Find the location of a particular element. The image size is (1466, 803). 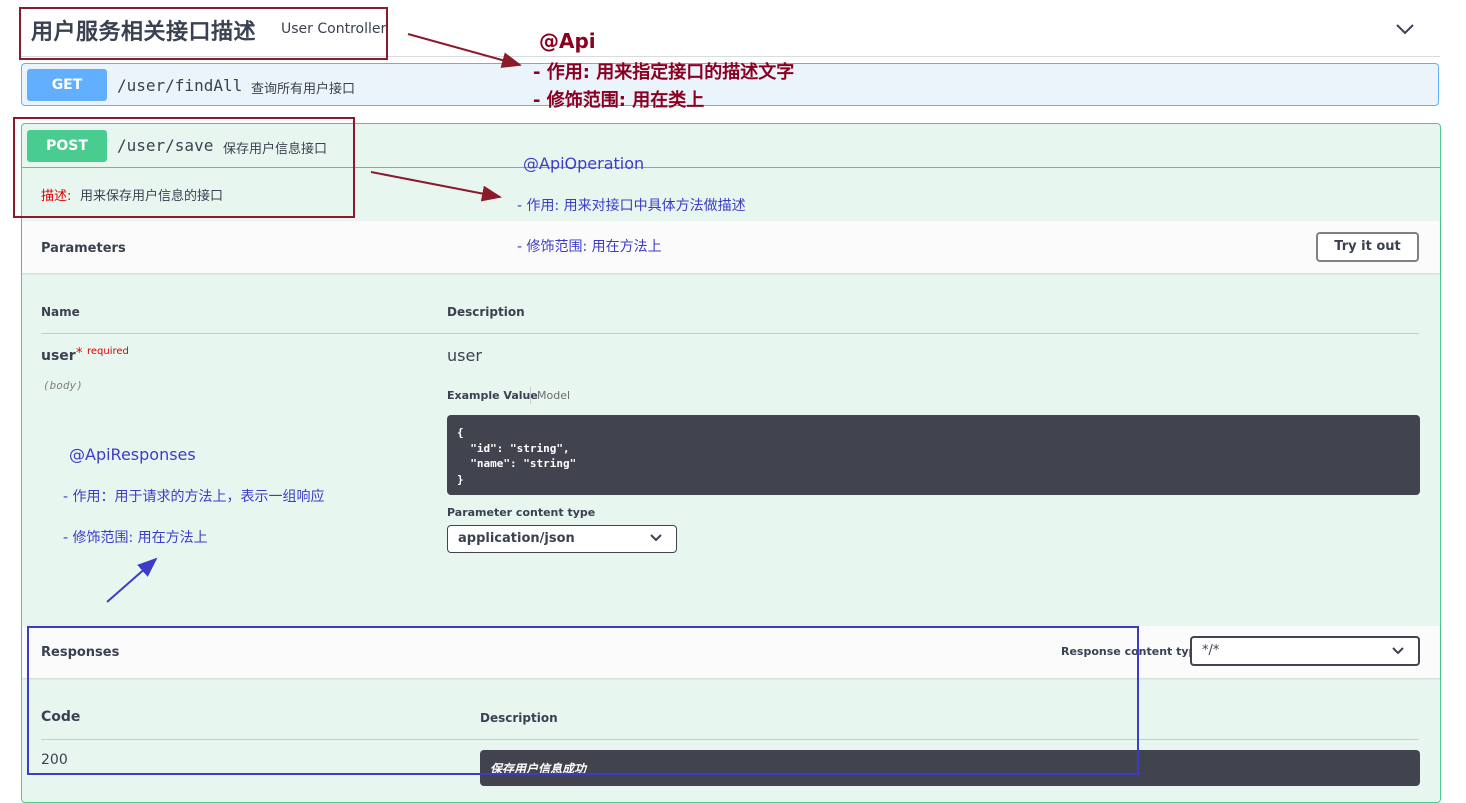

get-operation-summary: 查询所有用户接口 is located at coordinates (303, 89).